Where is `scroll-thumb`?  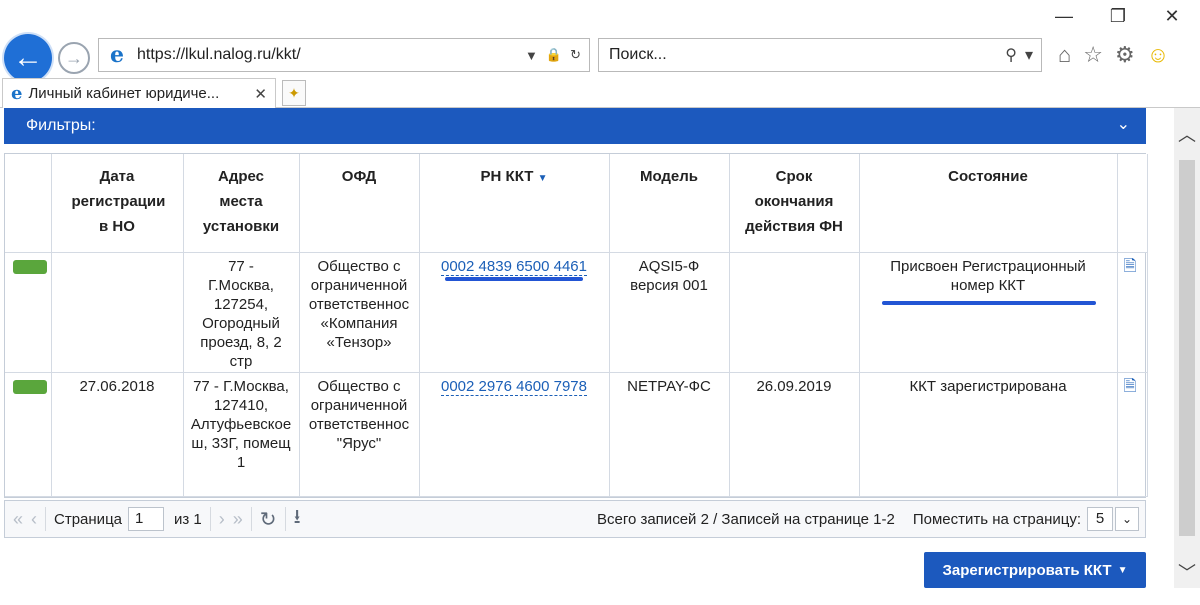
scroll-thumb is located at coordinates (1187, 348).